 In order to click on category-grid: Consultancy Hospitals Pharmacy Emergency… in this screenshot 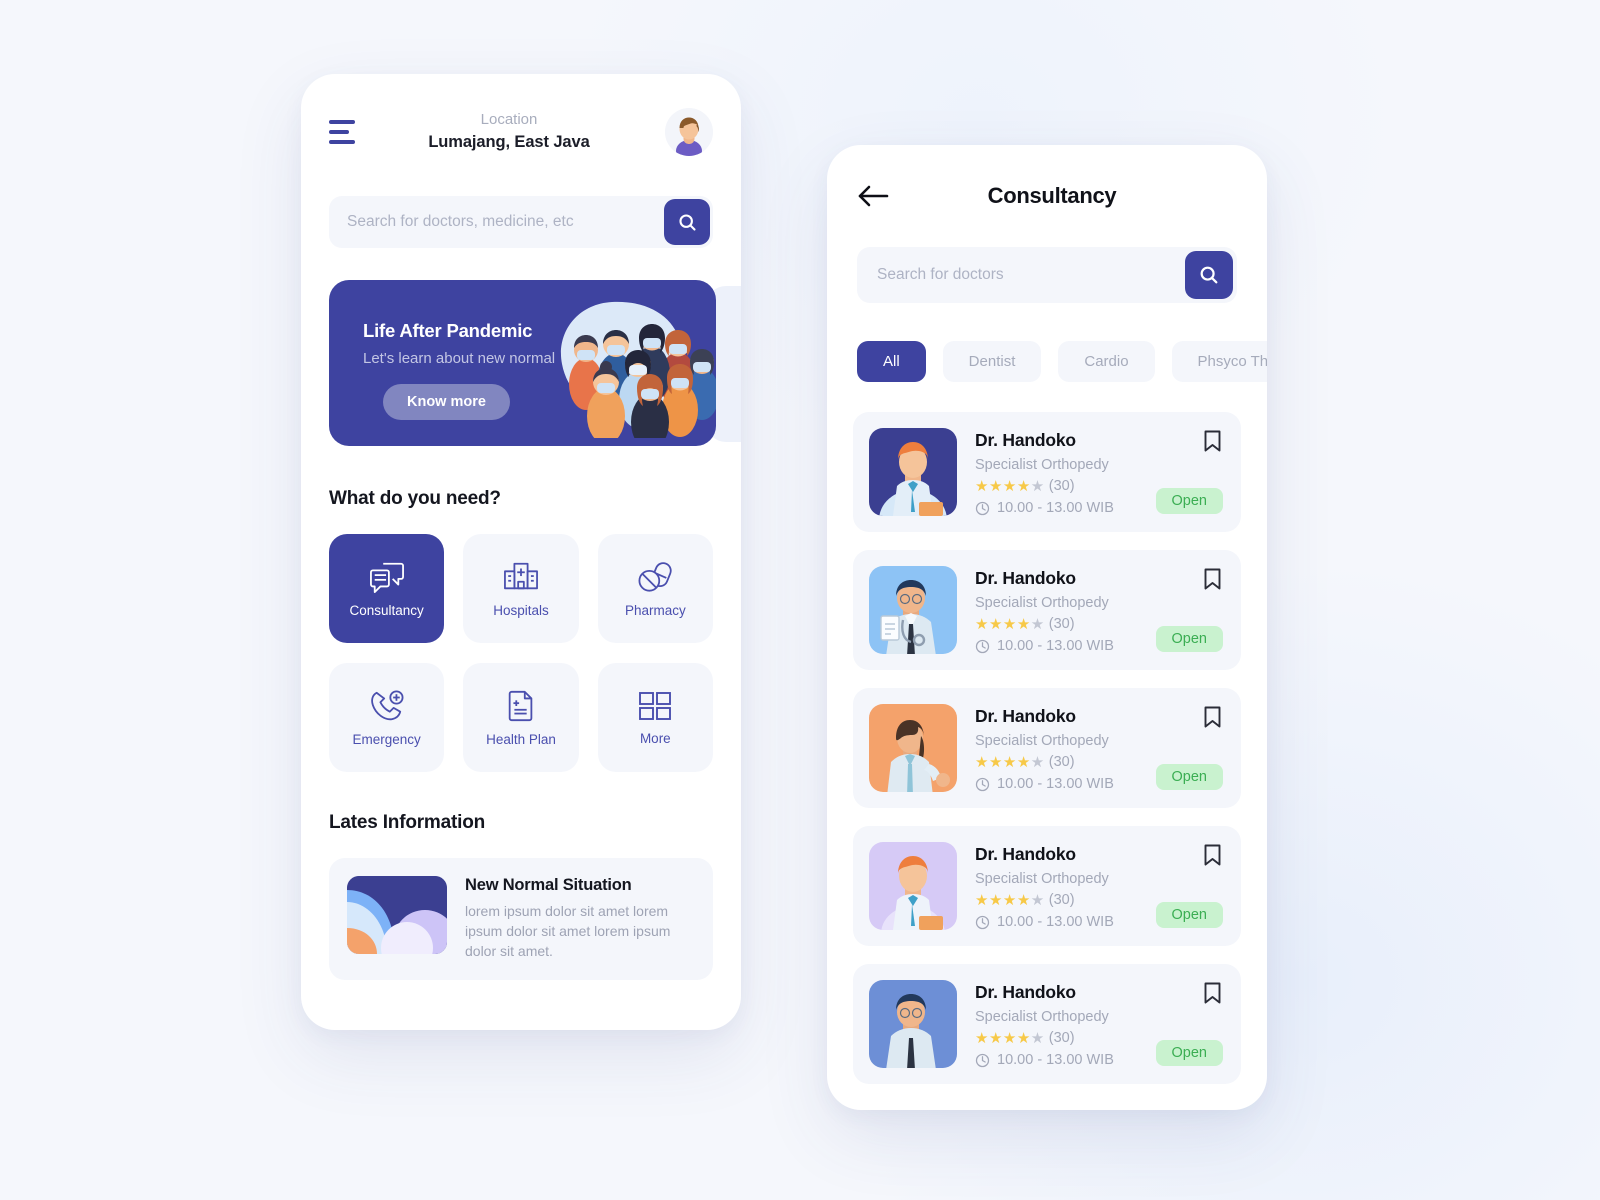, I will do `click(521, 653)`.